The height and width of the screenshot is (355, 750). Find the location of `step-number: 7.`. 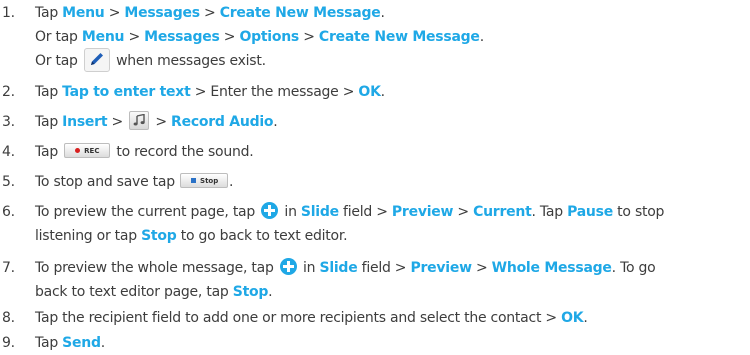

step-number: 7. is located at coordinates (8, 268).